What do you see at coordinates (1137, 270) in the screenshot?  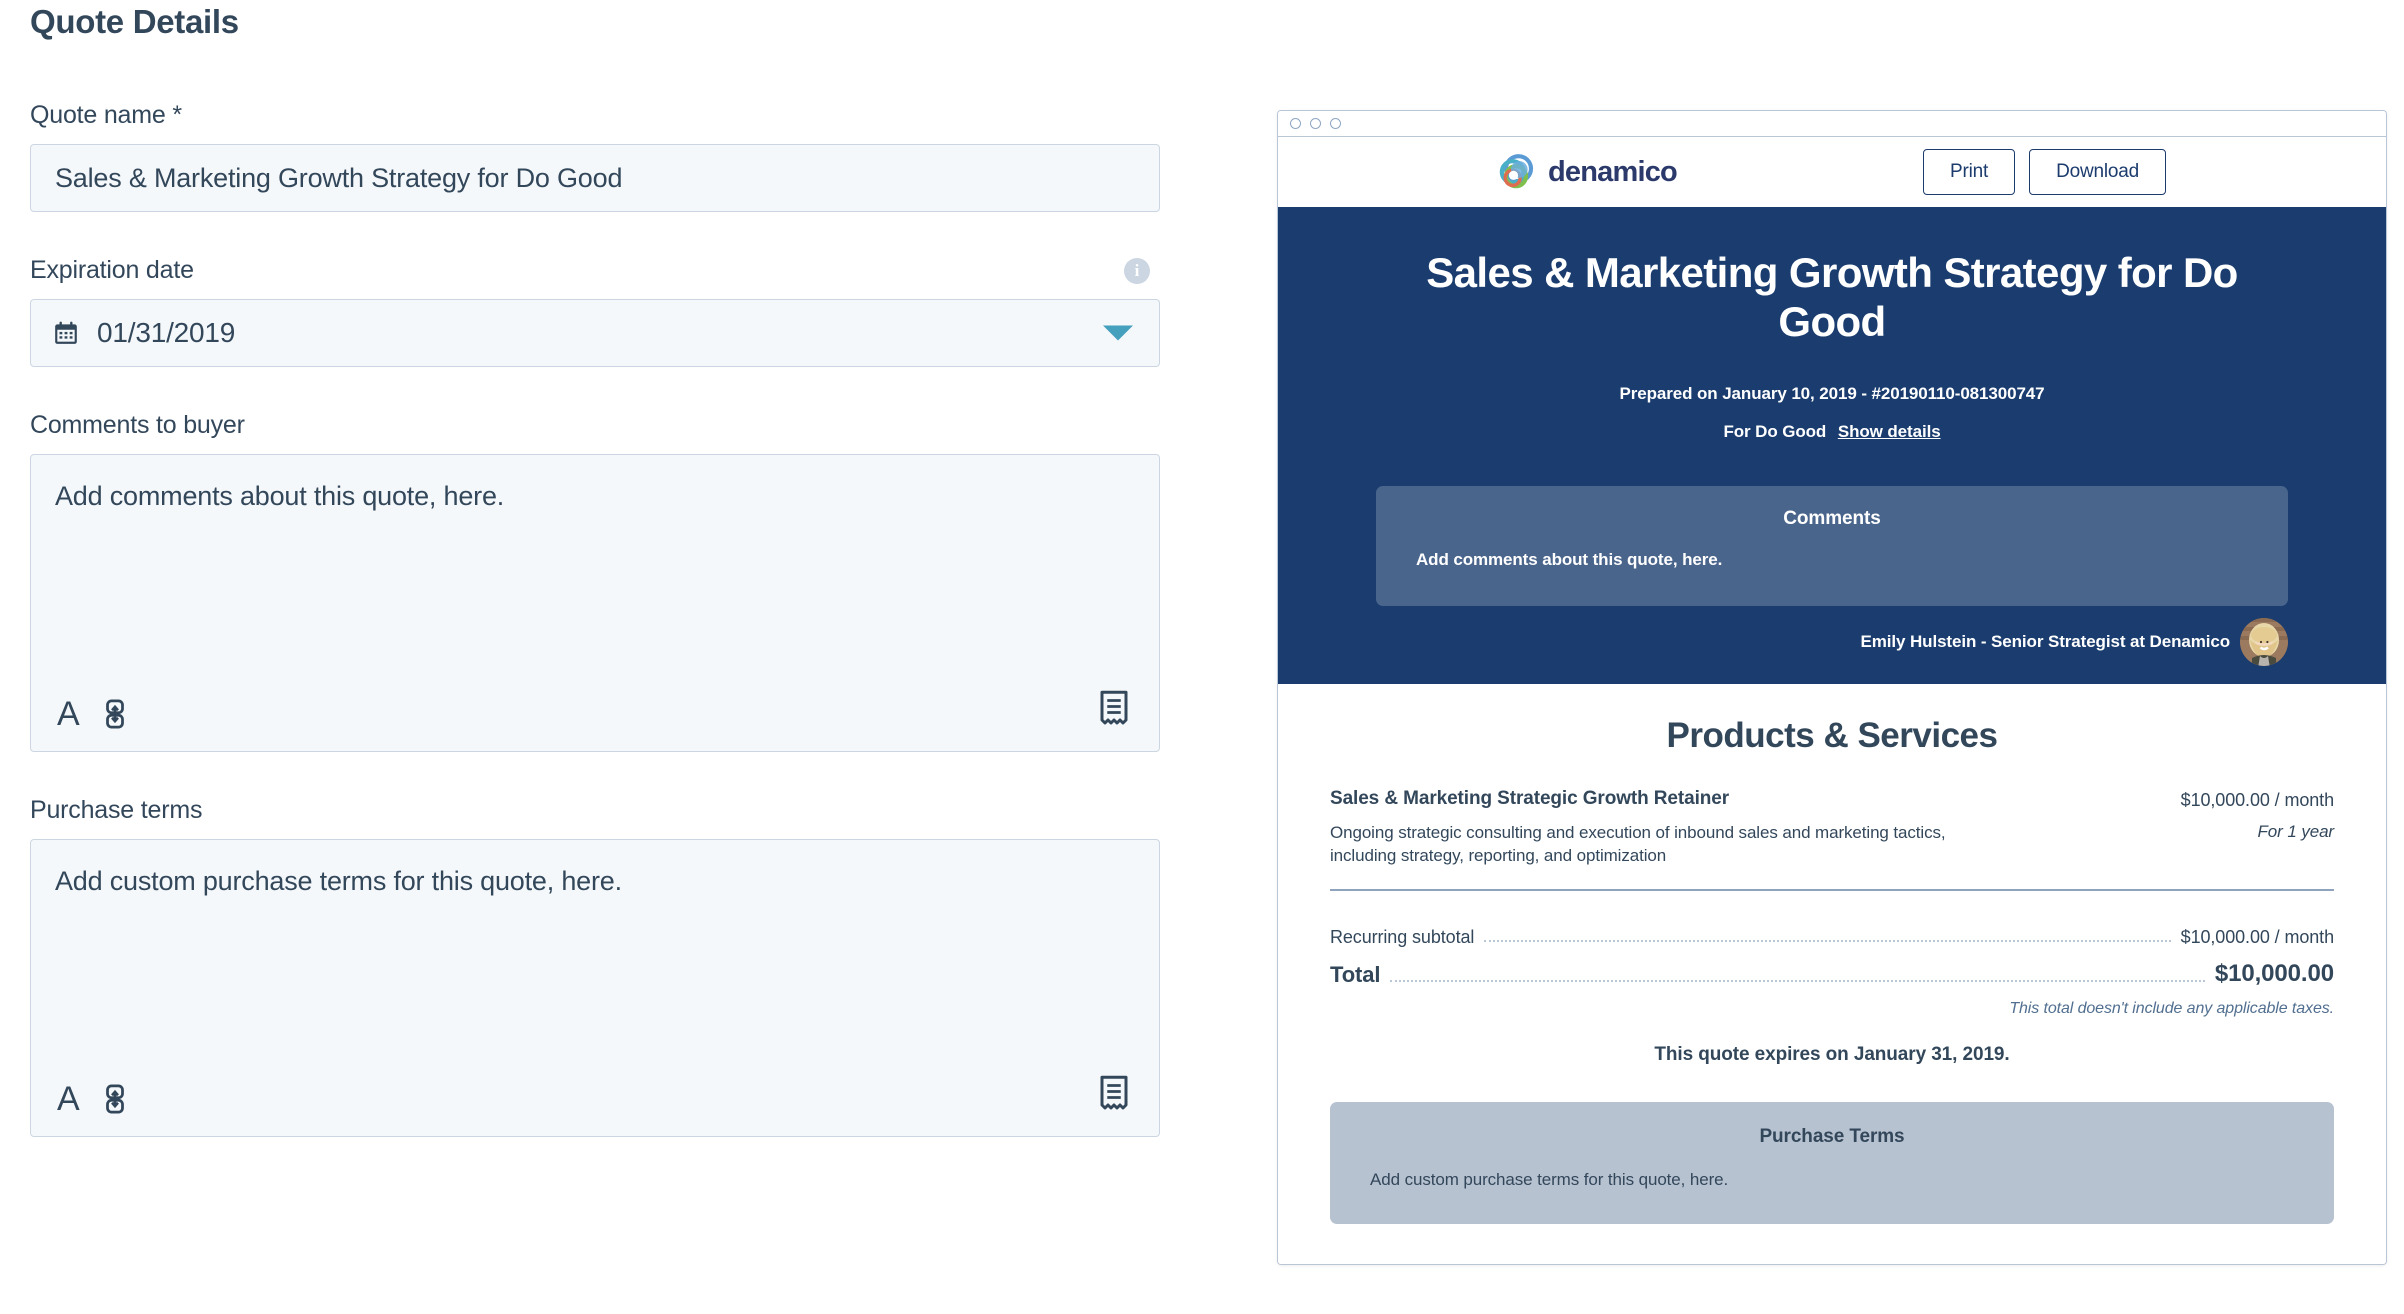 I see `info-icon: i` at bounding box center [1137, 270].